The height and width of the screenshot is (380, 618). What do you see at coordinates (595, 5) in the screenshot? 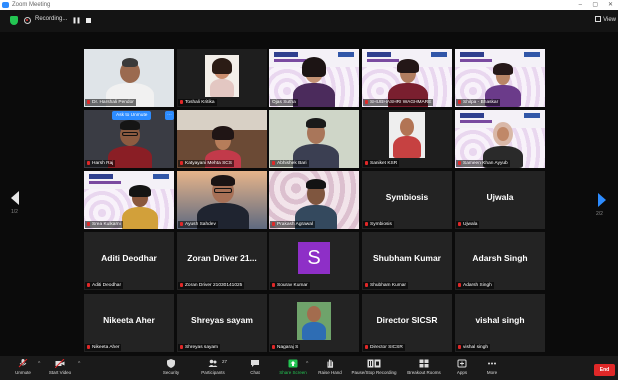
I see `maximize-icon: ▢` at bounding box center [595, 5].